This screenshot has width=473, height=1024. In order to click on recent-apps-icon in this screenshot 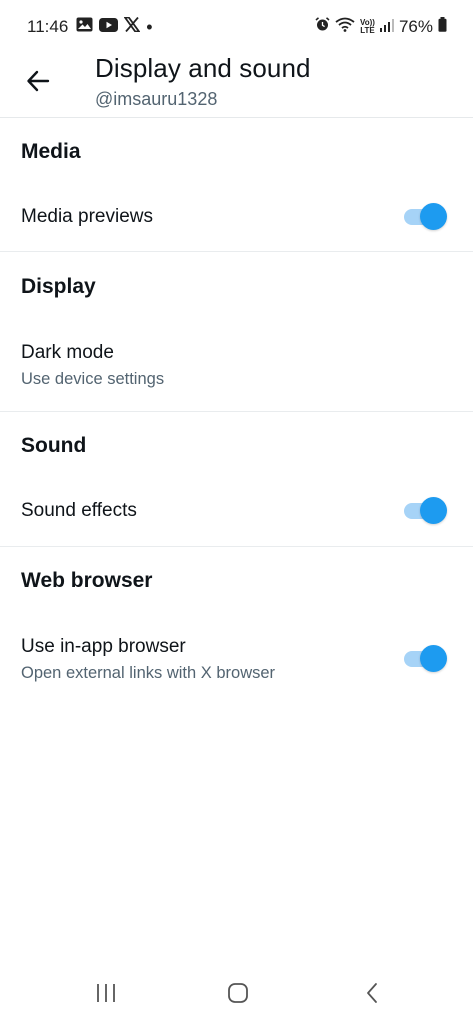, I will do `click(106, 993)`.